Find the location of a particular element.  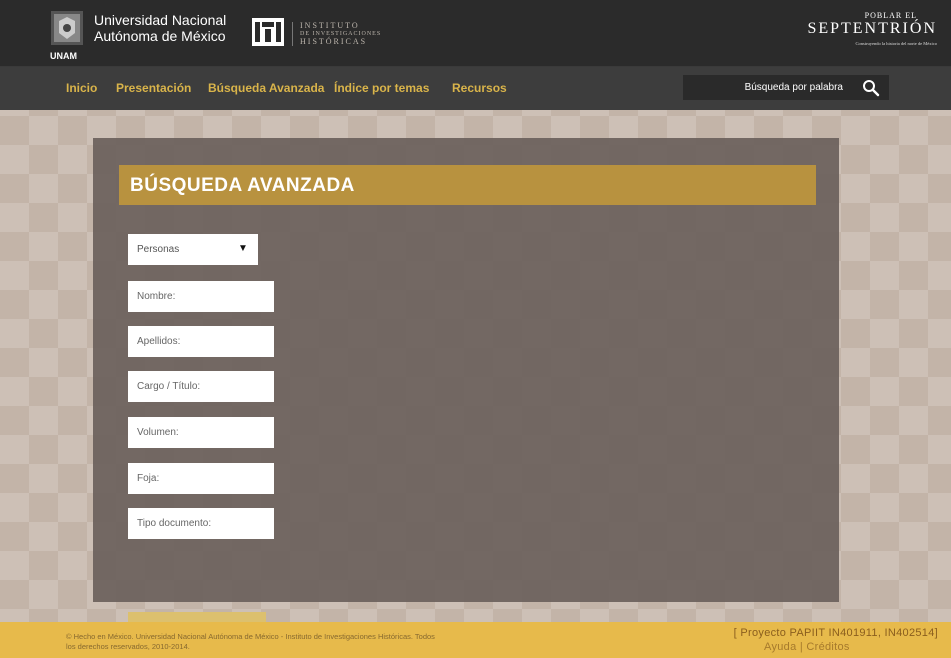

footer-copyright-line2: los derechos reservados, 2010-2014. is located at coordinates (128, 646).